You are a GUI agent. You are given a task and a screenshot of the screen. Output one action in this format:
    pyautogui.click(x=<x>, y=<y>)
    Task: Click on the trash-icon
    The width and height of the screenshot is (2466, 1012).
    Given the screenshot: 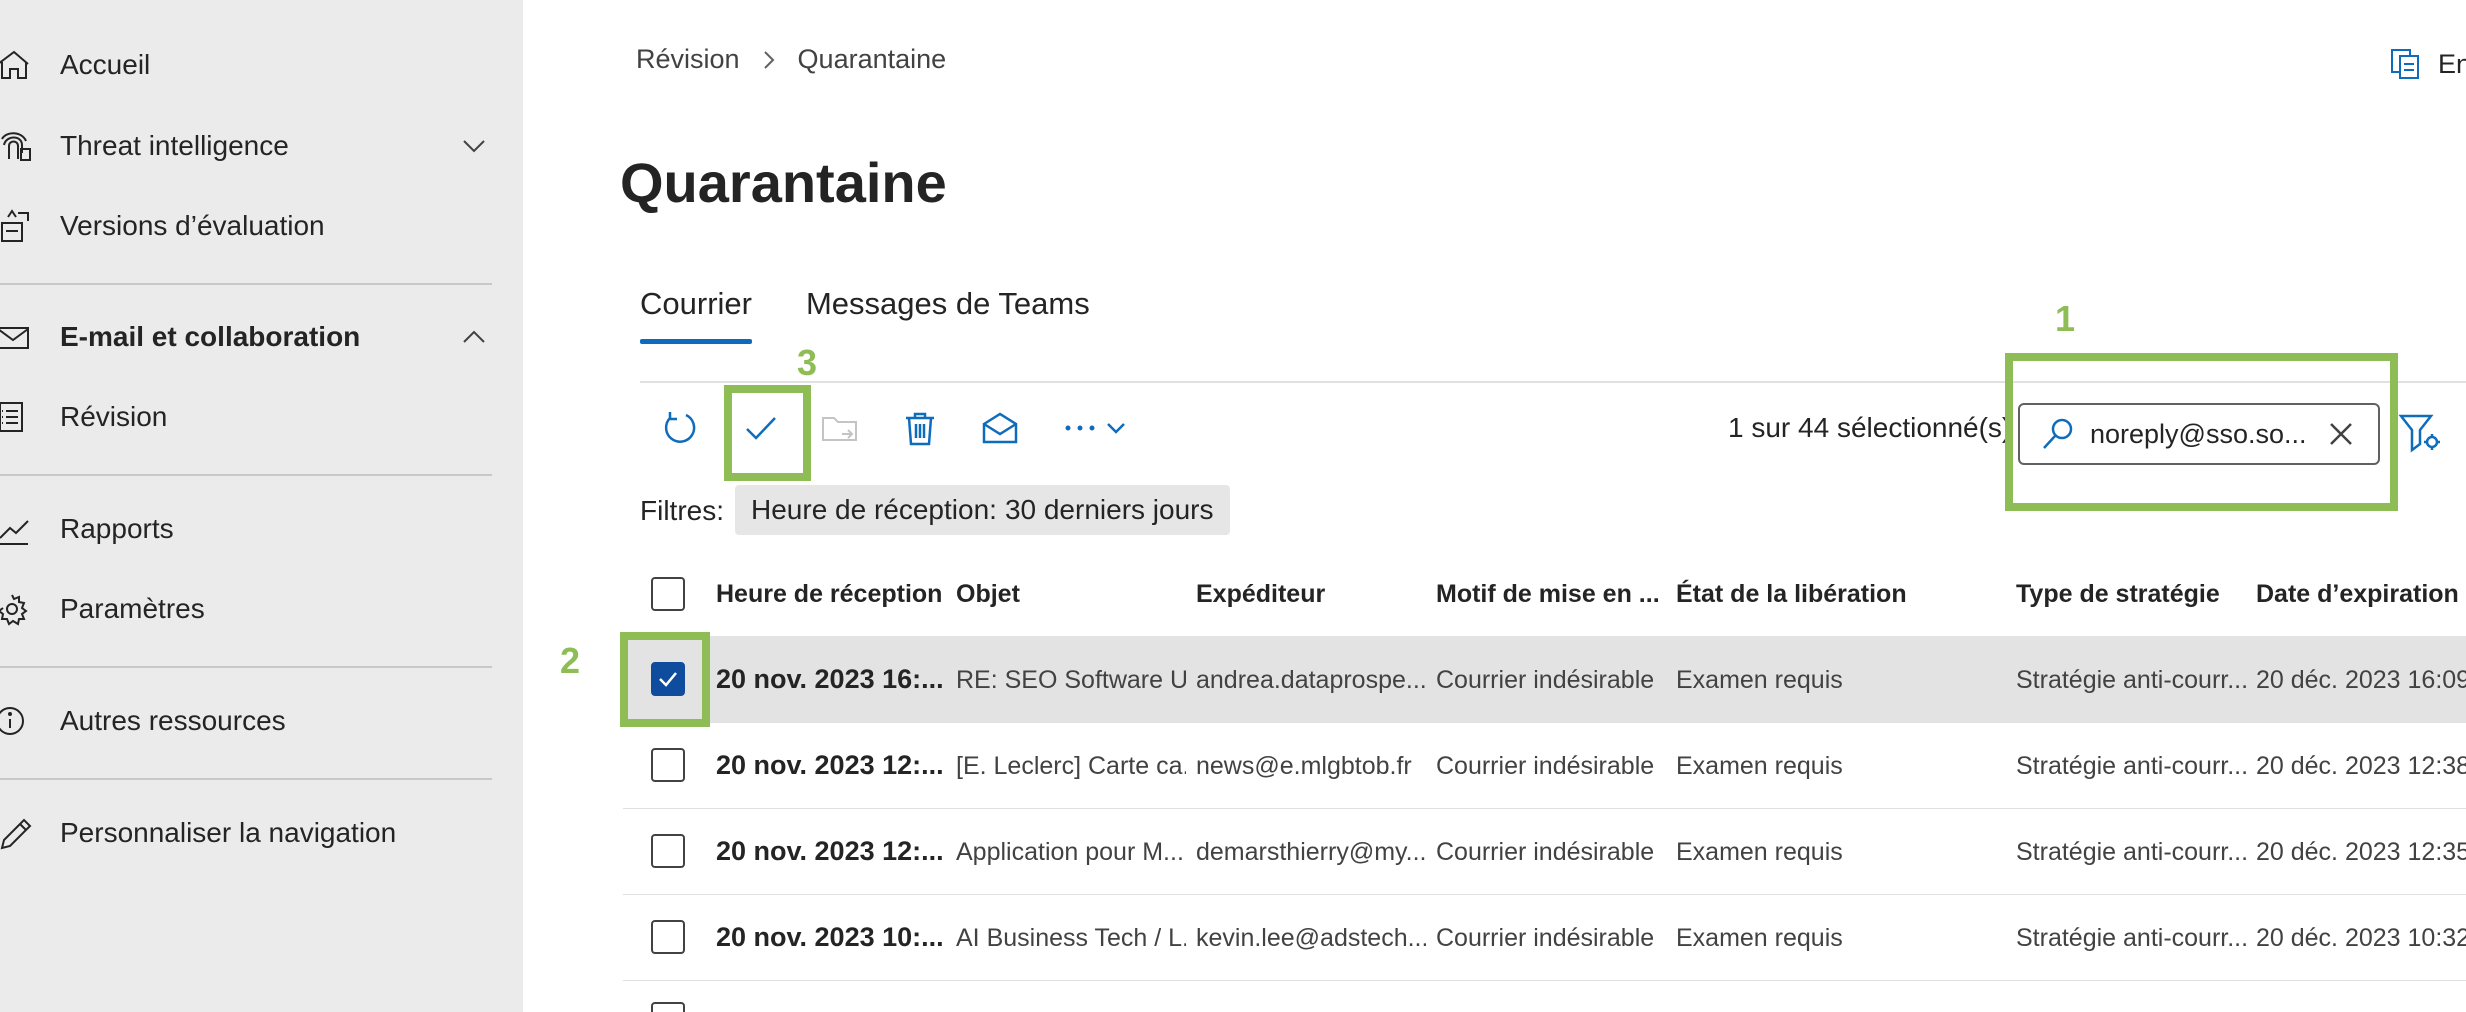 What is the action you would take?
    pyautogui.click(x=920, y=429)
    